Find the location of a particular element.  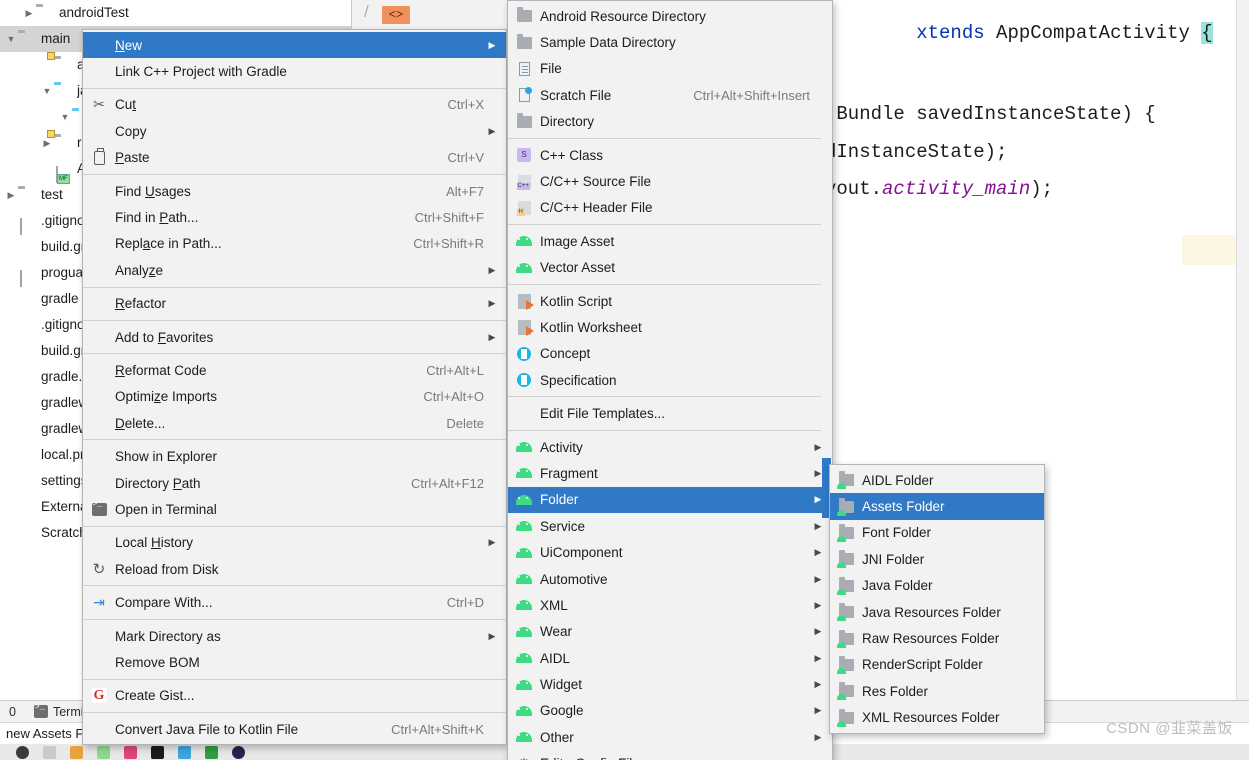

context-menu-item-optimize-imports: Optimize Imports Ctrl+Alt+O is located at coordinates (294, 397).